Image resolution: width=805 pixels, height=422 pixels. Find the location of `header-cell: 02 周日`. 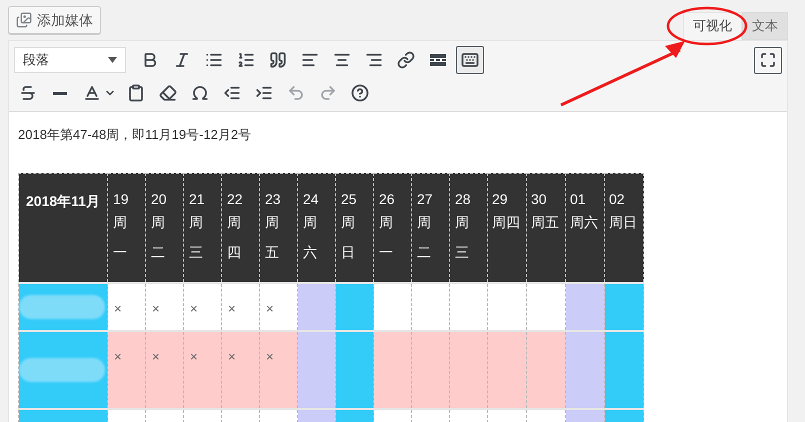

header-cell: 02 周日 is located at coordinates (624, 228).